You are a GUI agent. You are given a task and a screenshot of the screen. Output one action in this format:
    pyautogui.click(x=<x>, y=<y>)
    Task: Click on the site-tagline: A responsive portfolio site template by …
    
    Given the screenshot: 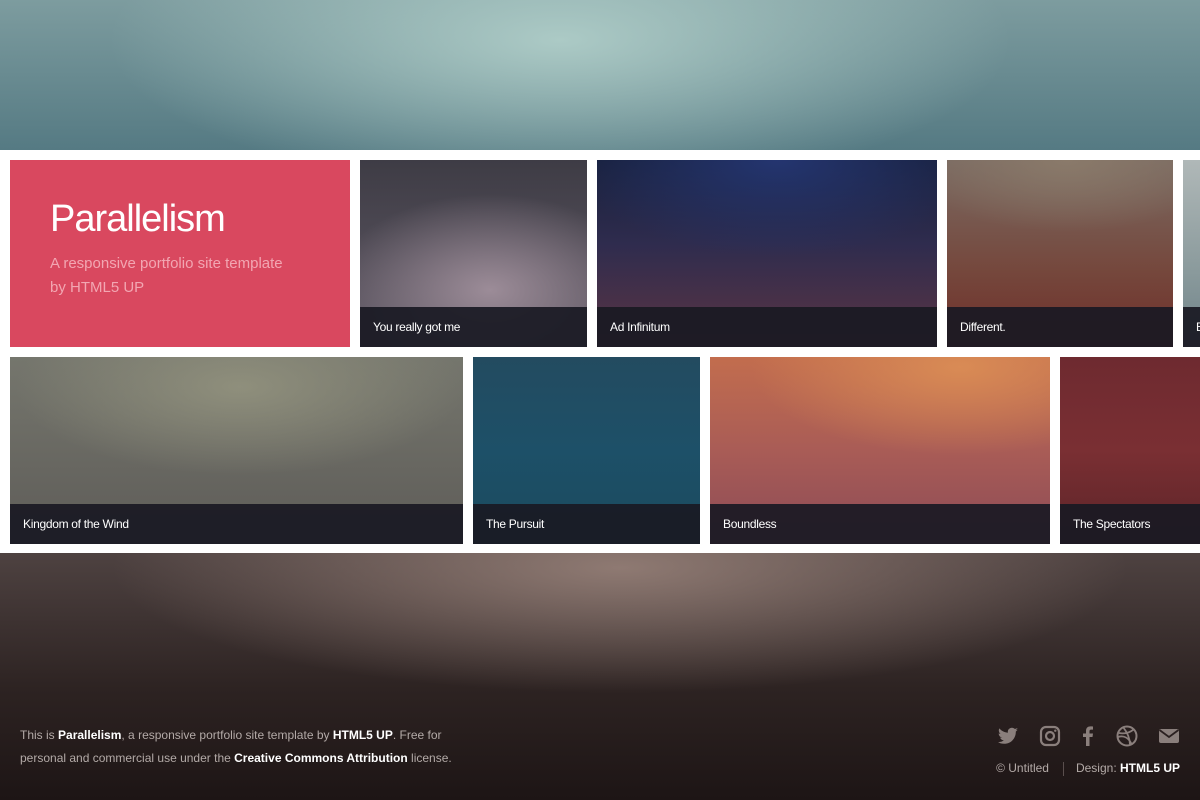 What is the action you would take?
    pyautogui.click(x=166, y=275)
    